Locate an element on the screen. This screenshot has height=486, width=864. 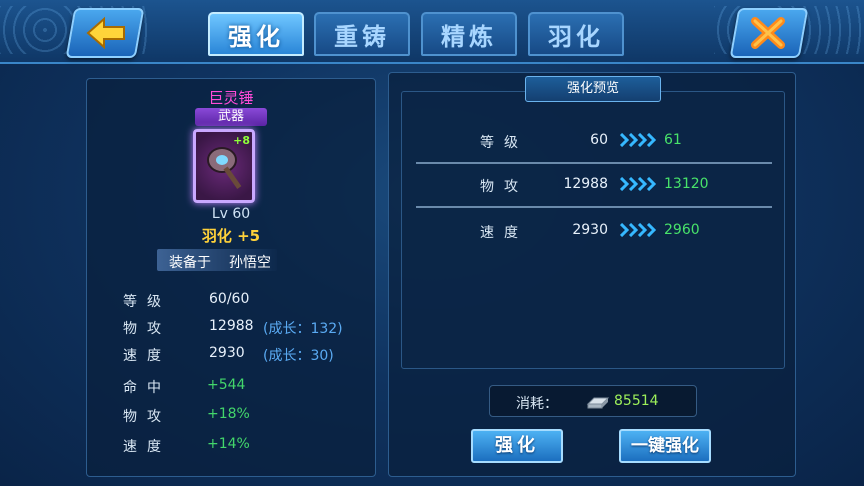
stat-growth: (成长：132) is located at coordinates (303, 329).